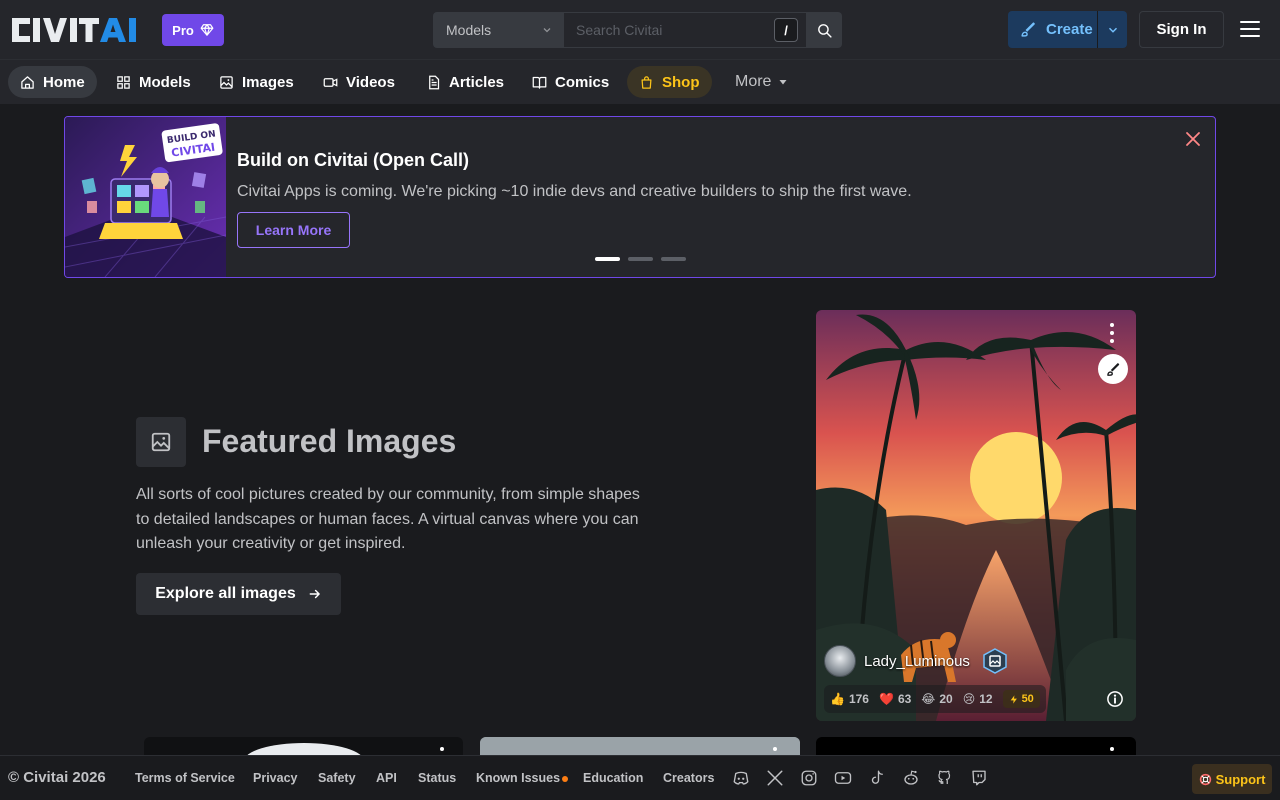  I want to click on x-twitter-icon, so click(775, 778).